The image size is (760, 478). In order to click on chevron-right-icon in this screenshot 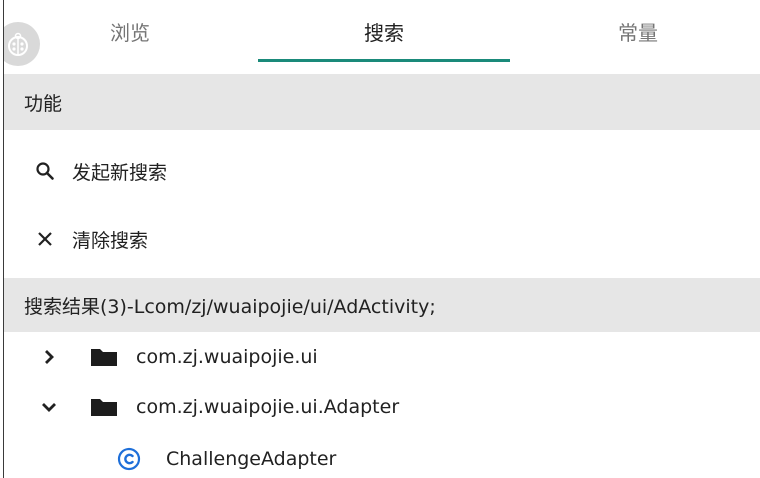, I will do `click(49, 357)`.